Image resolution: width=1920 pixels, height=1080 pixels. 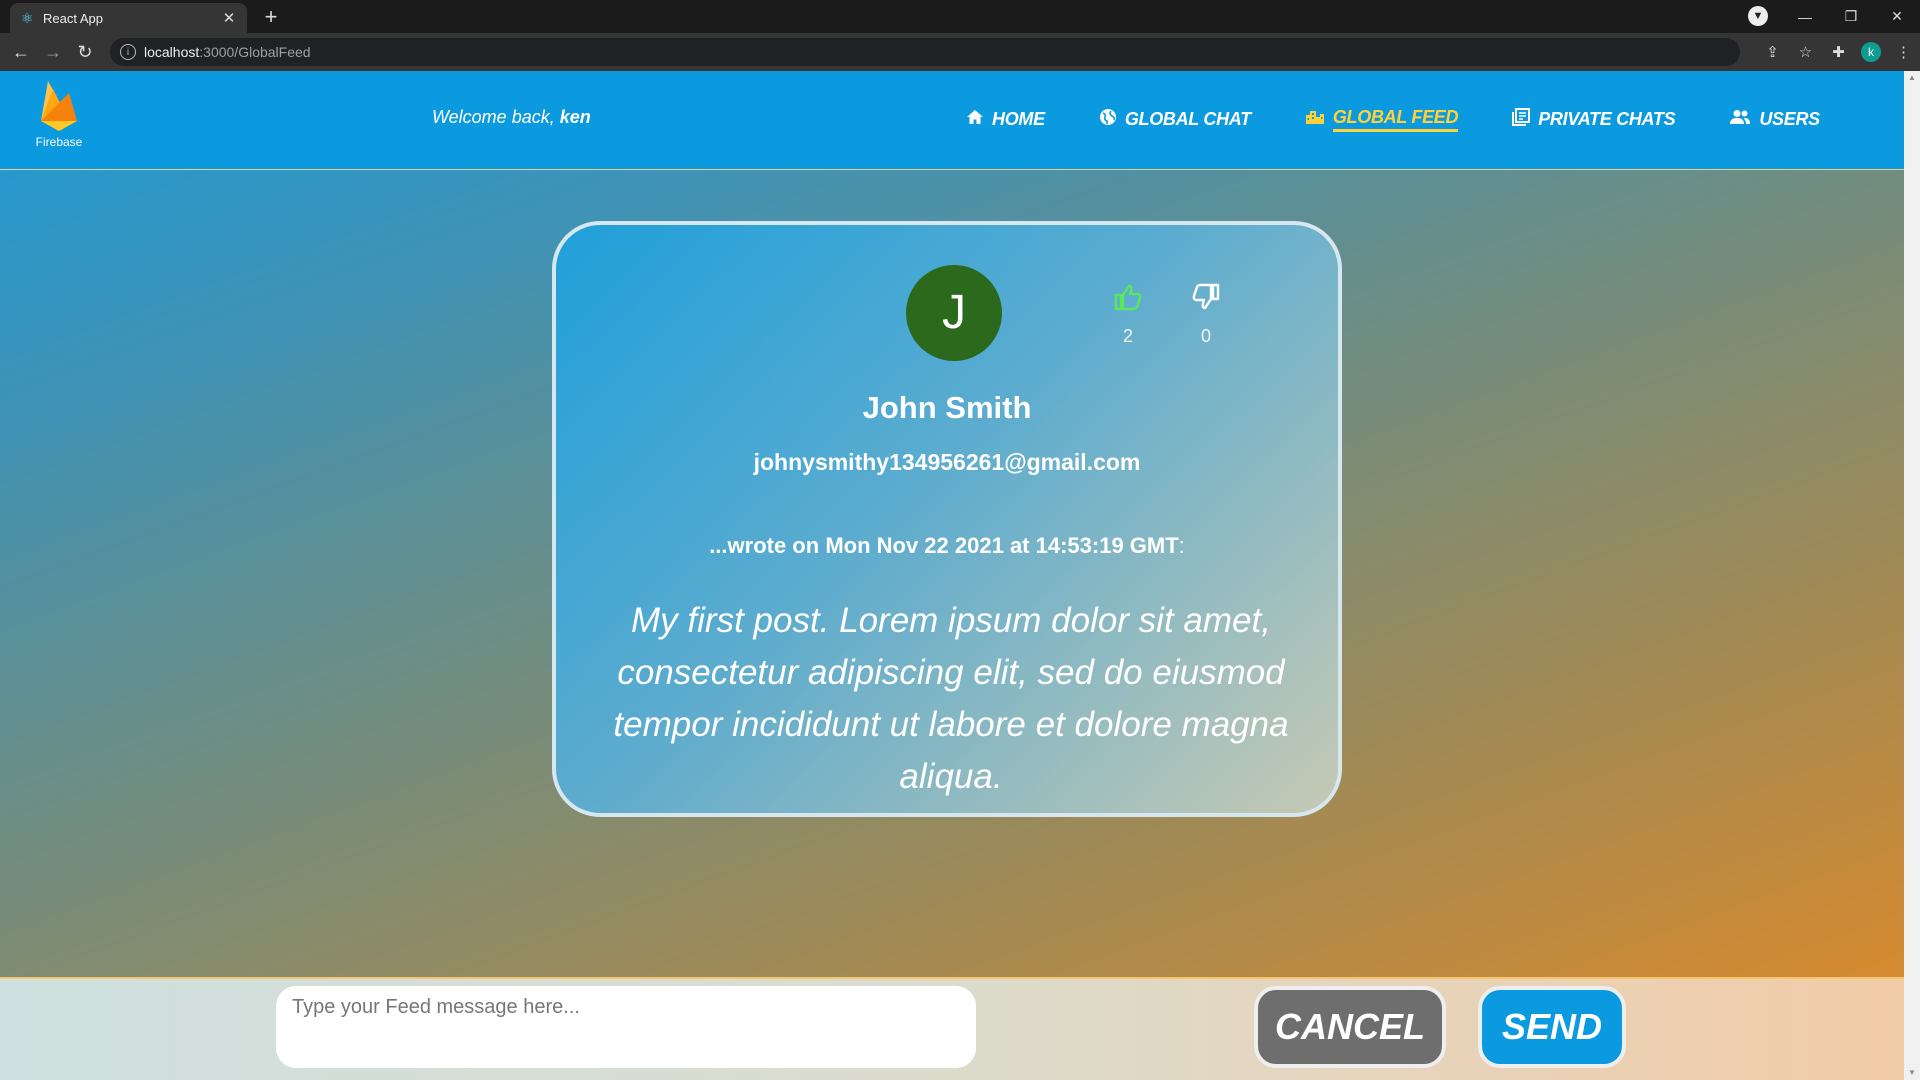 I want to click on nav-users: USERS, so click(x=1774, y=119).